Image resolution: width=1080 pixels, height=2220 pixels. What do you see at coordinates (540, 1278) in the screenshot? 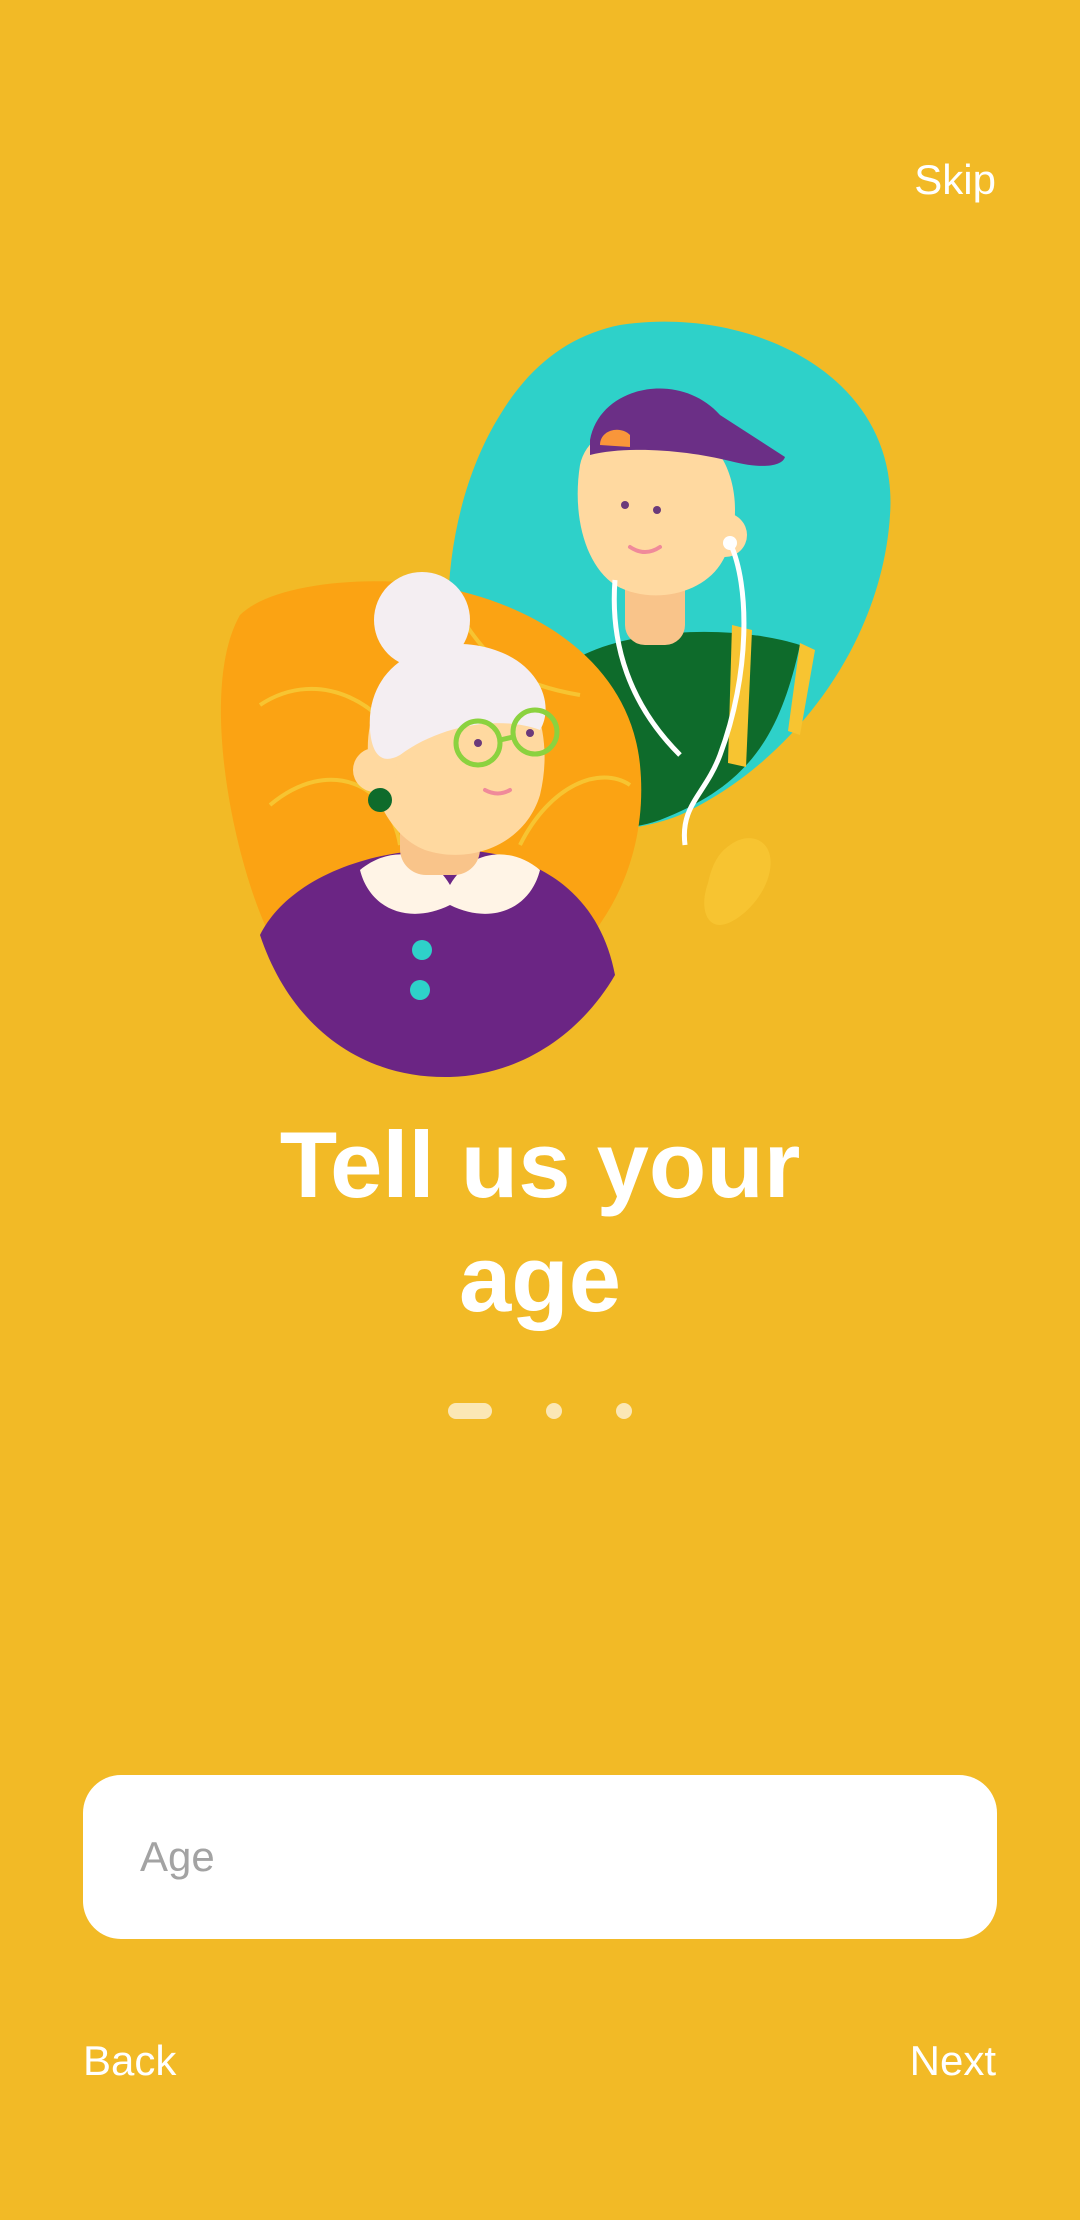
I see `title-line-2: age` at bounding box center [540, 1278].